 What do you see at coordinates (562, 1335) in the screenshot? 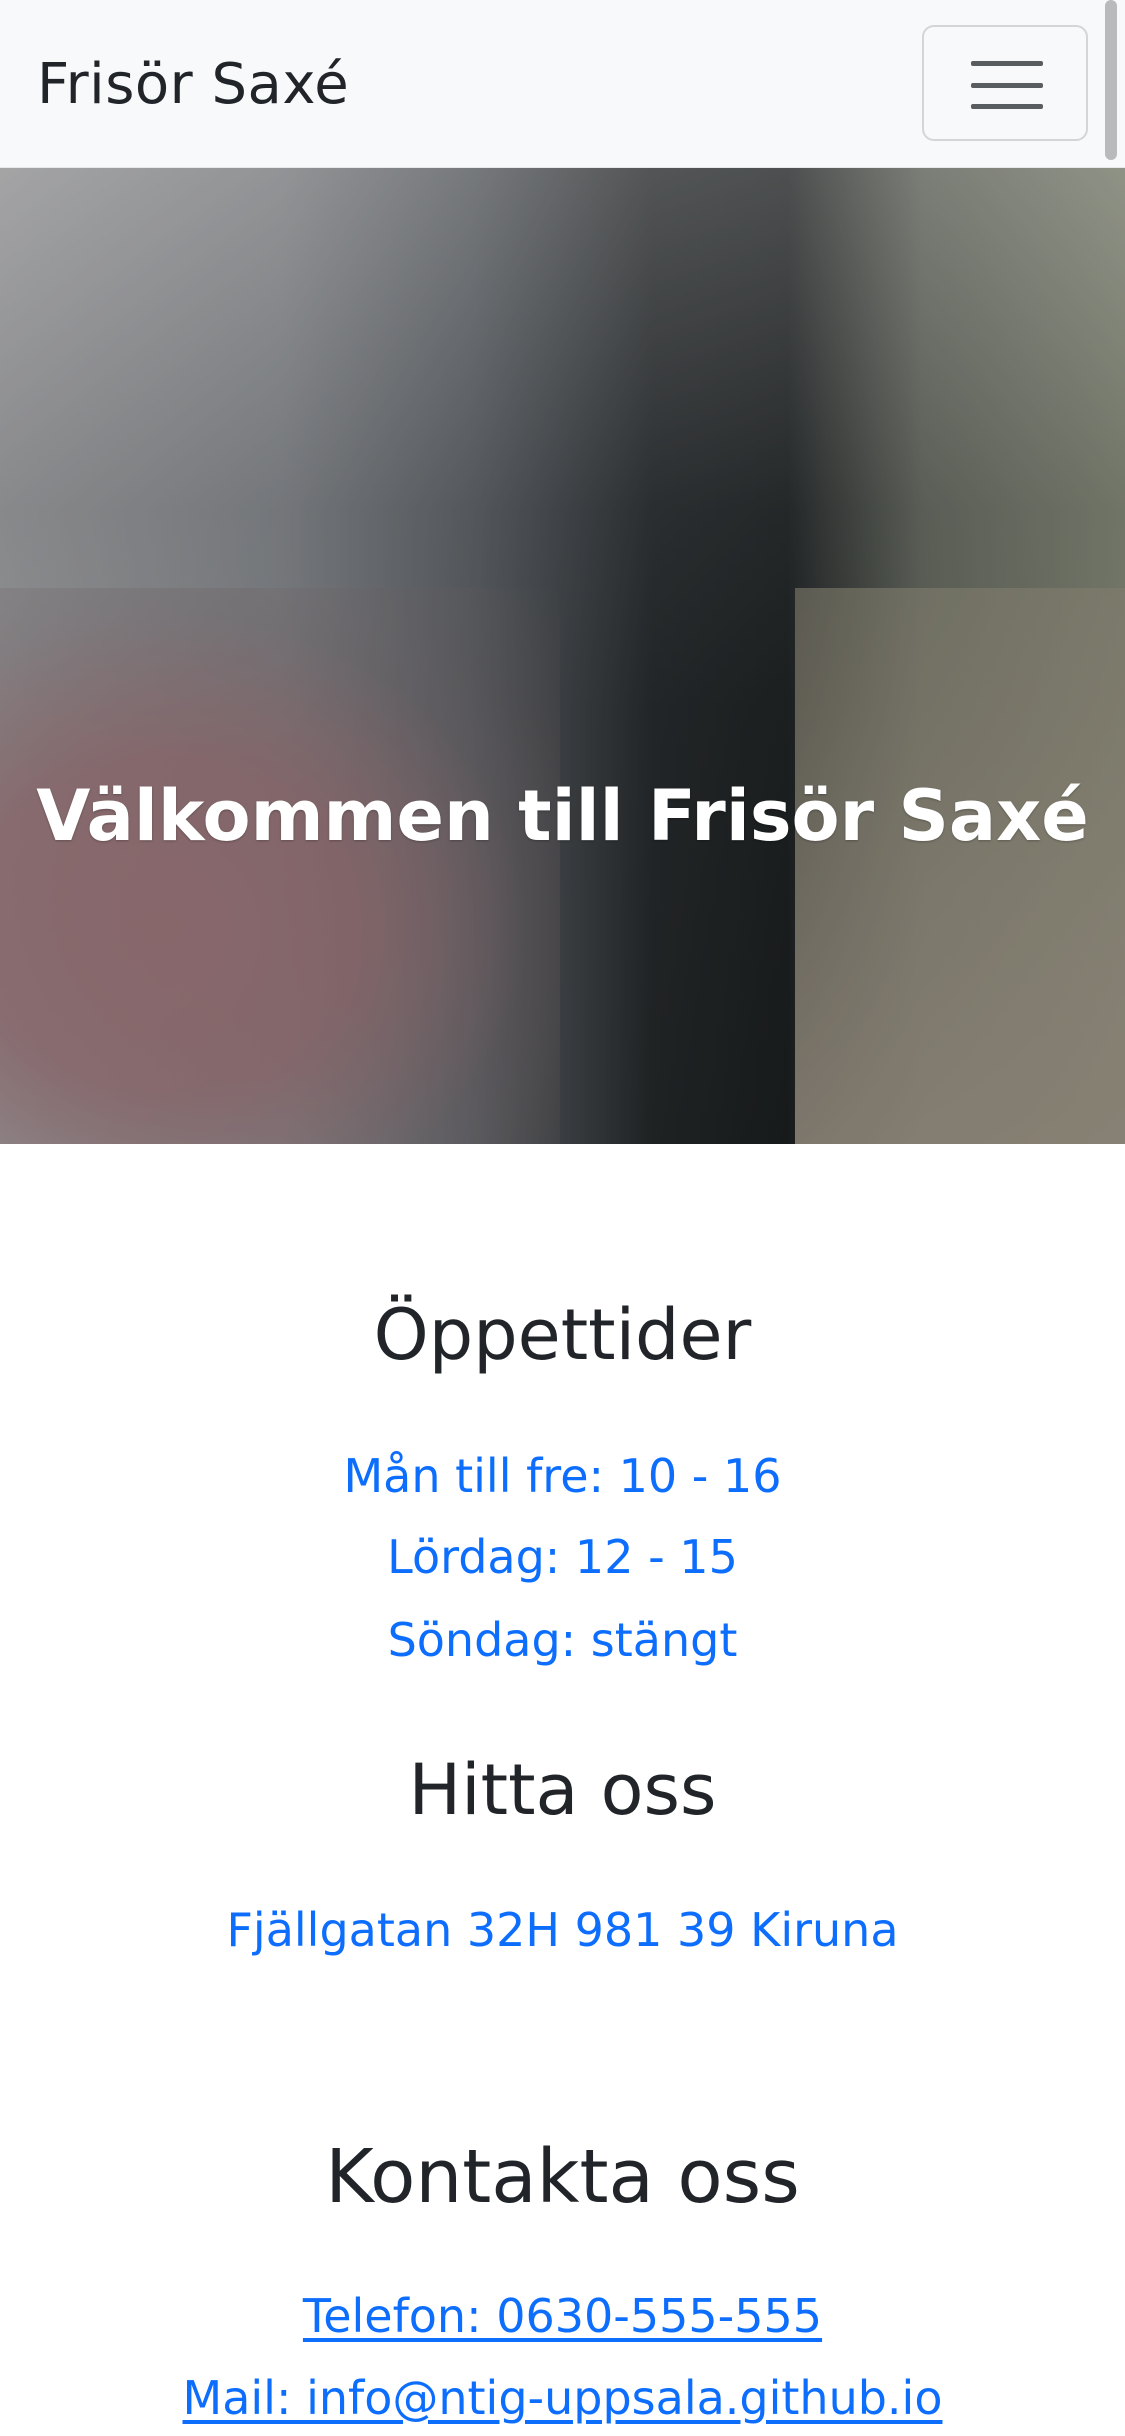
I see `hours-heading: Öppettider` at bounding box center [562, 1335].